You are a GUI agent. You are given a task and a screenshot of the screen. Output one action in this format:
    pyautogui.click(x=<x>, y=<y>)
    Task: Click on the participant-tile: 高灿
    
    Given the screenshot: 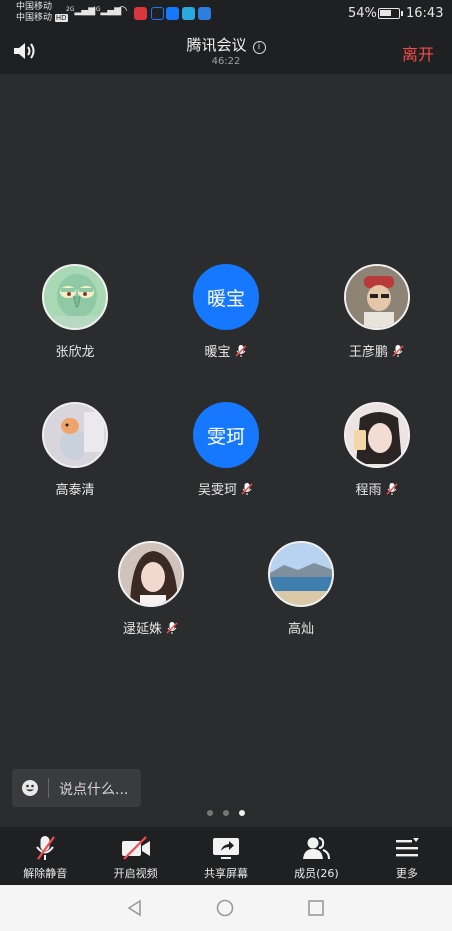 What is the action you would take?
    pyautogui.click(x=301, y=589)
    